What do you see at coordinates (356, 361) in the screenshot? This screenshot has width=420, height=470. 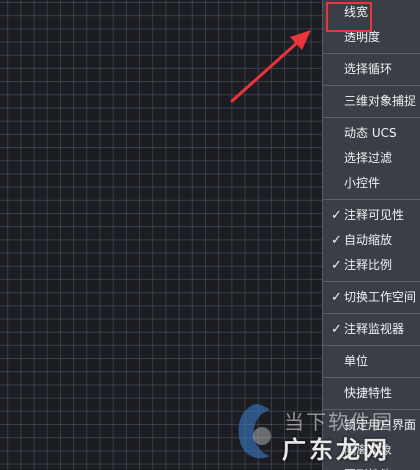 I see `menu-item-label: 单位` at bounding box center [356, 361].